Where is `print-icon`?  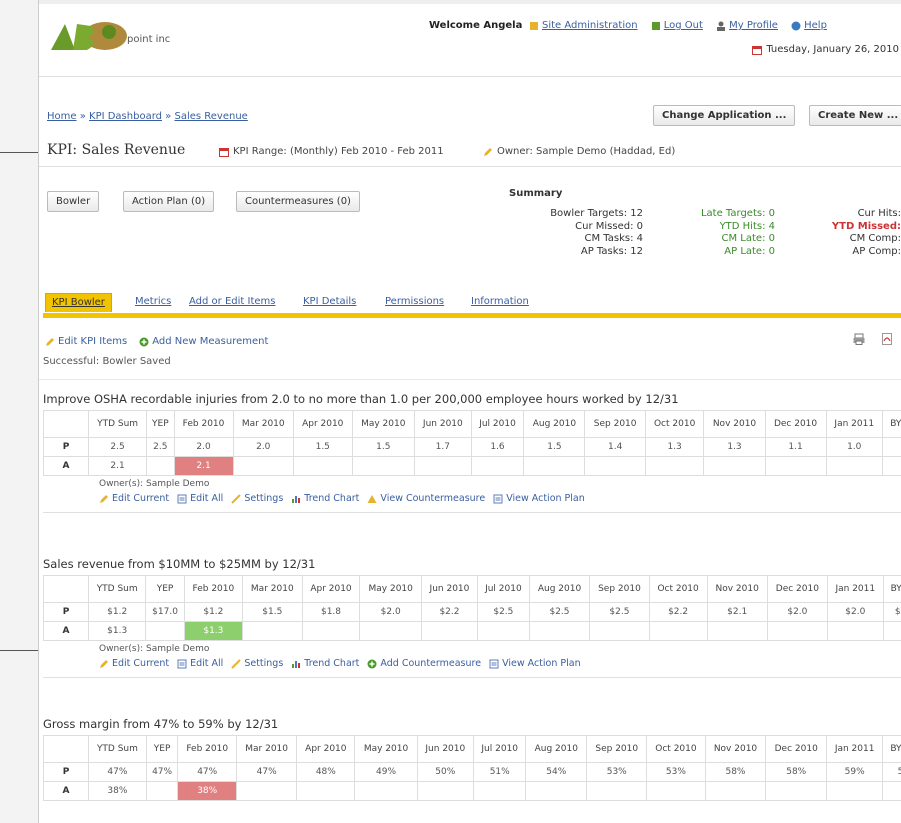 print-icon is located at coordinates (859, 339).